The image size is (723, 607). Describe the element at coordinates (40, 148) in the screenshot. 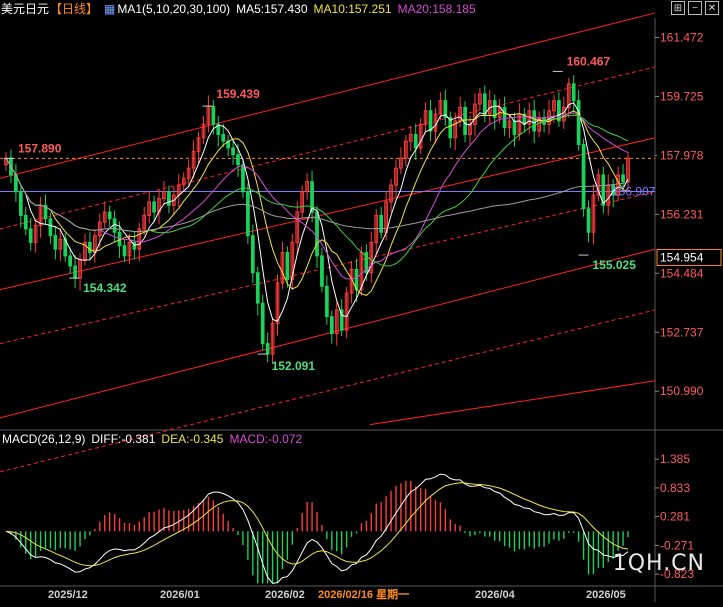

I see `annotation-label: 157.890` at that location.